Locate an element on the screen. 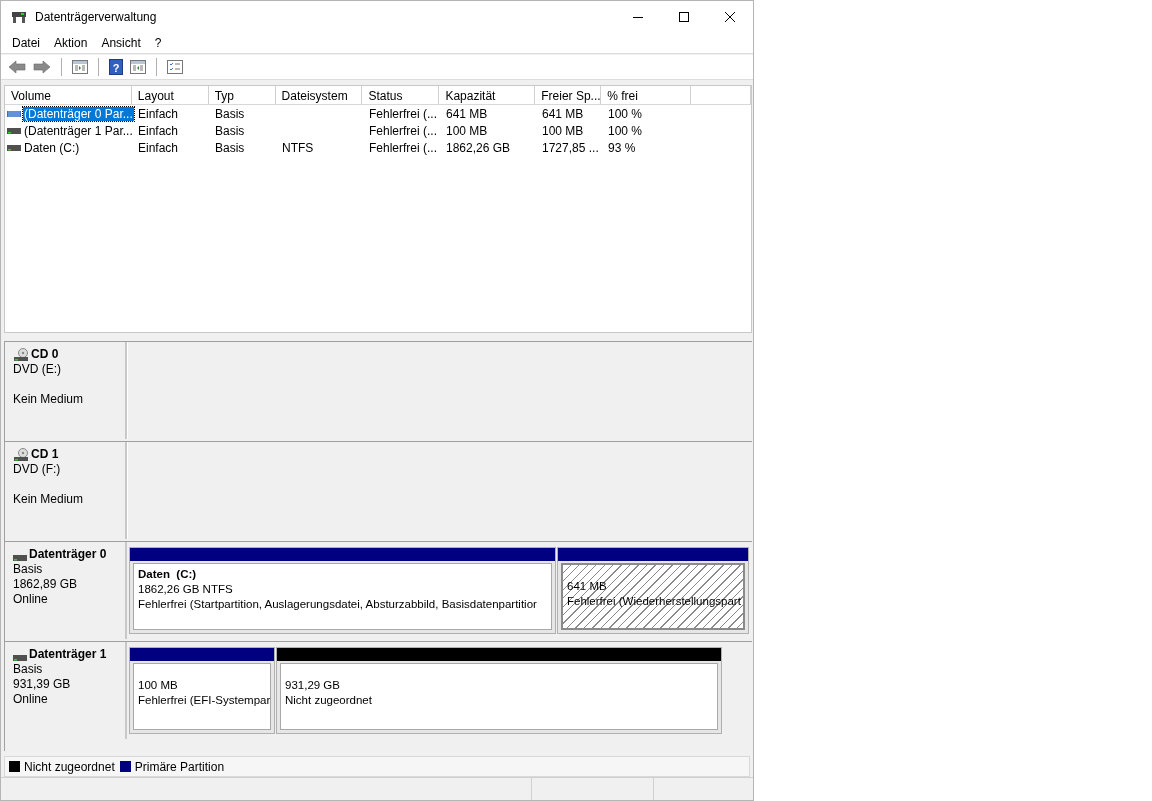  volume-name: Daten (C:) is located at coordinates (52, 147).